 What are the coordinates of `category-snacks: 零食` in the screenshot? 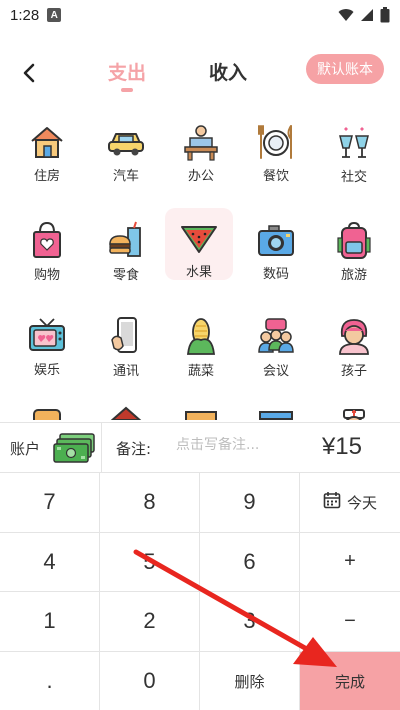 It's located at (126, 246).